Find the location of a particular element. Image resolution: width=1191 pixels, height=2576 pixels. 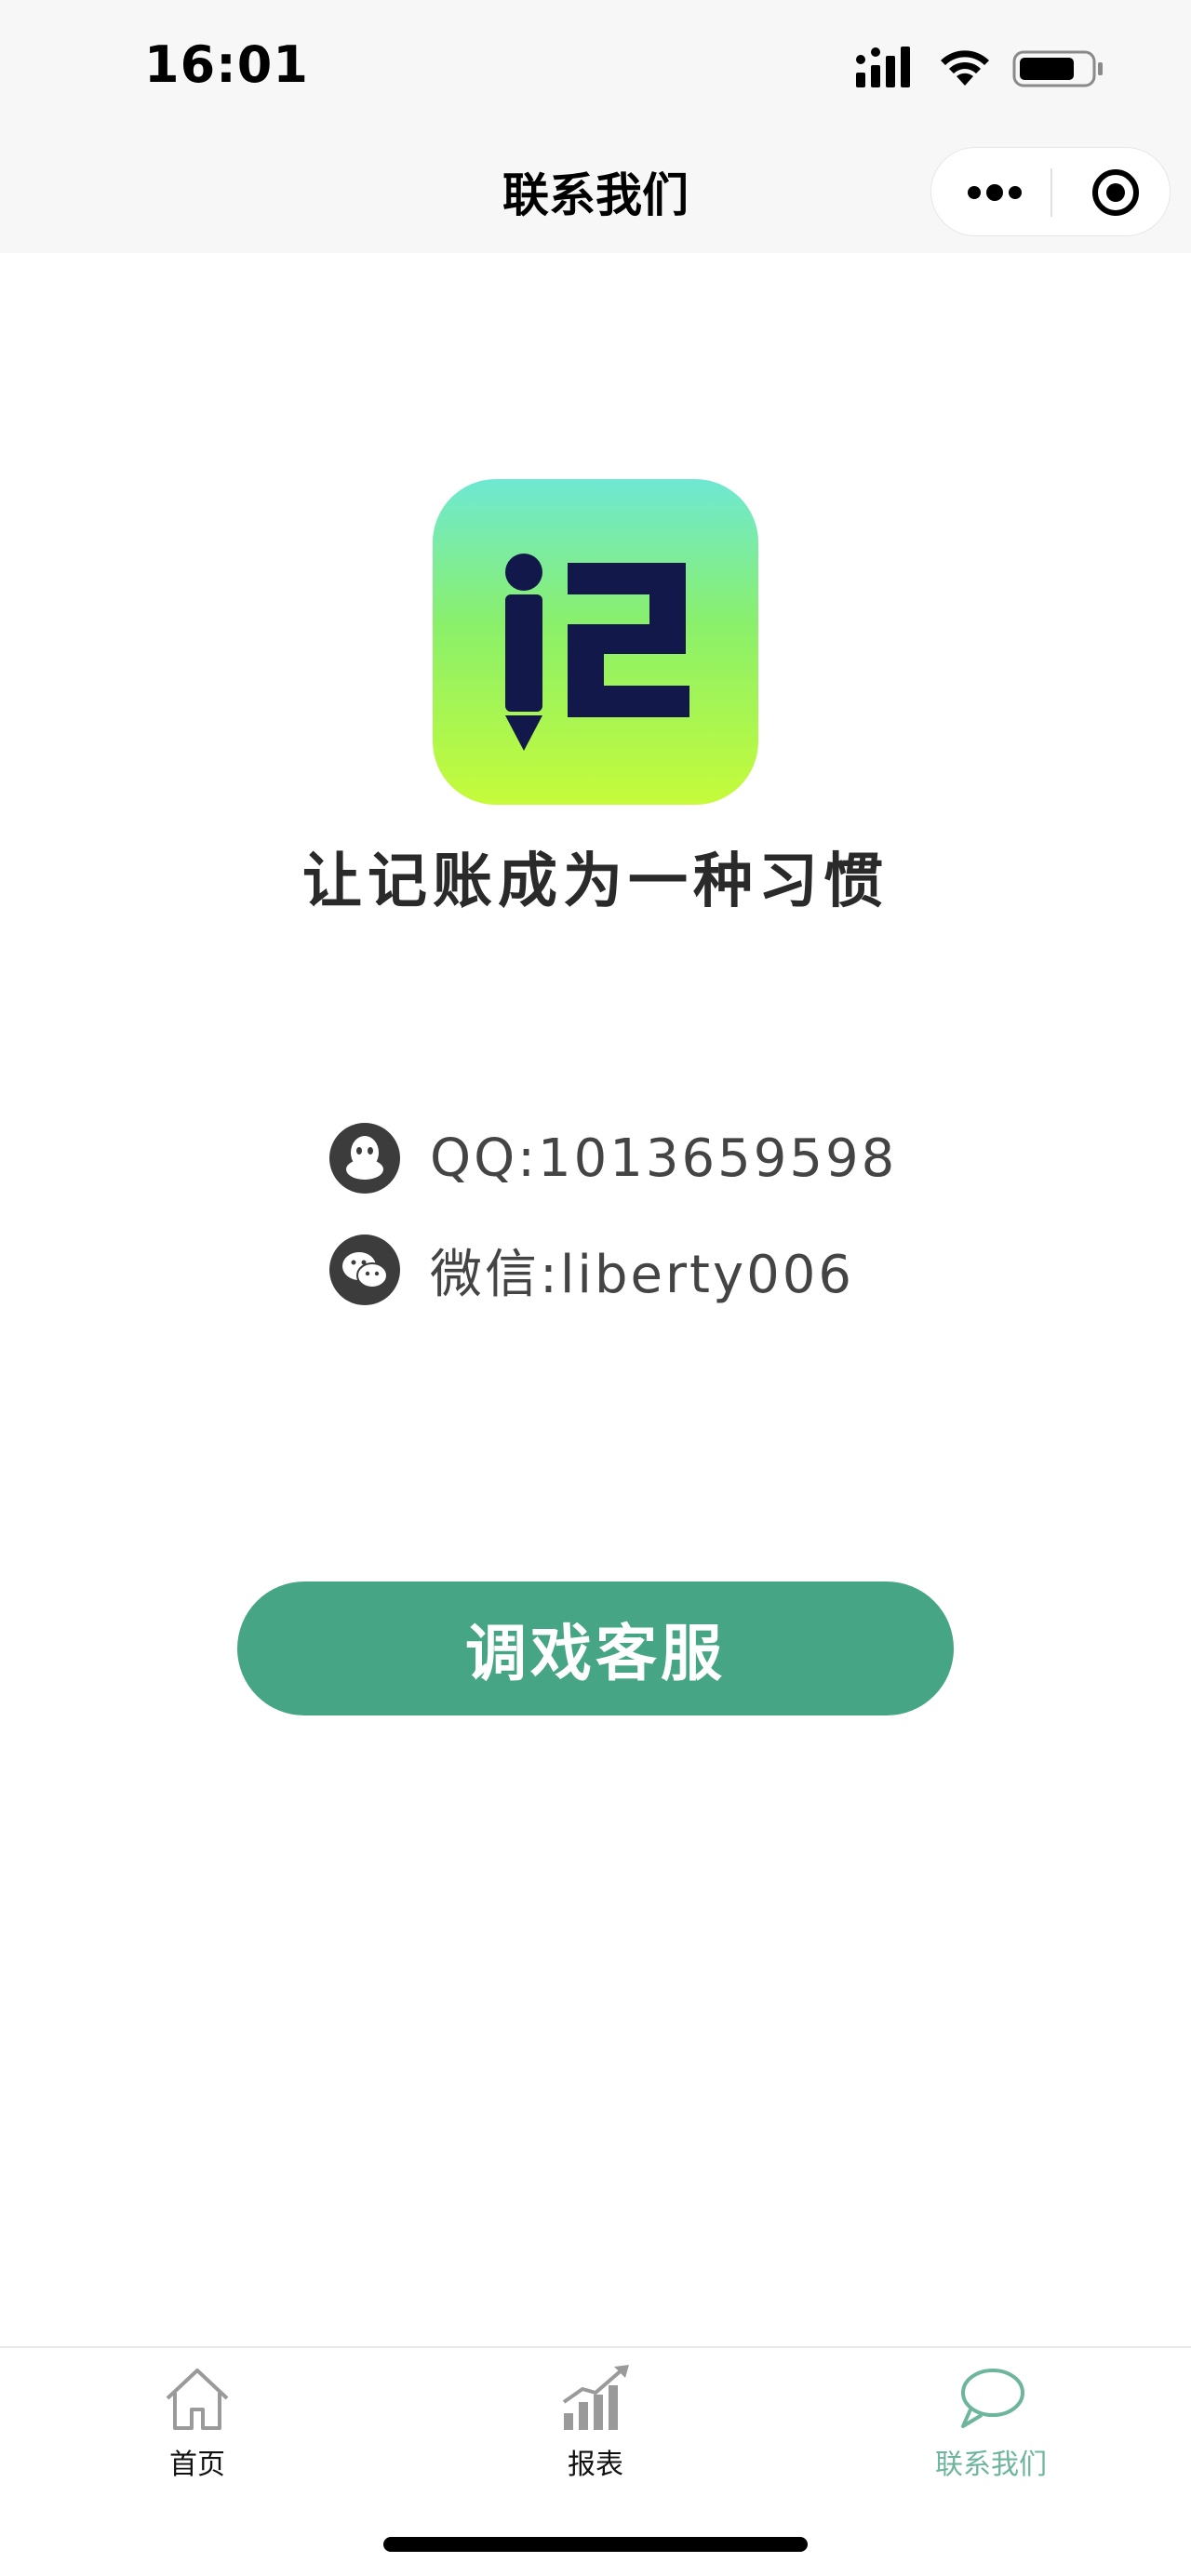

close-button is located at coordinates (1115, 192).